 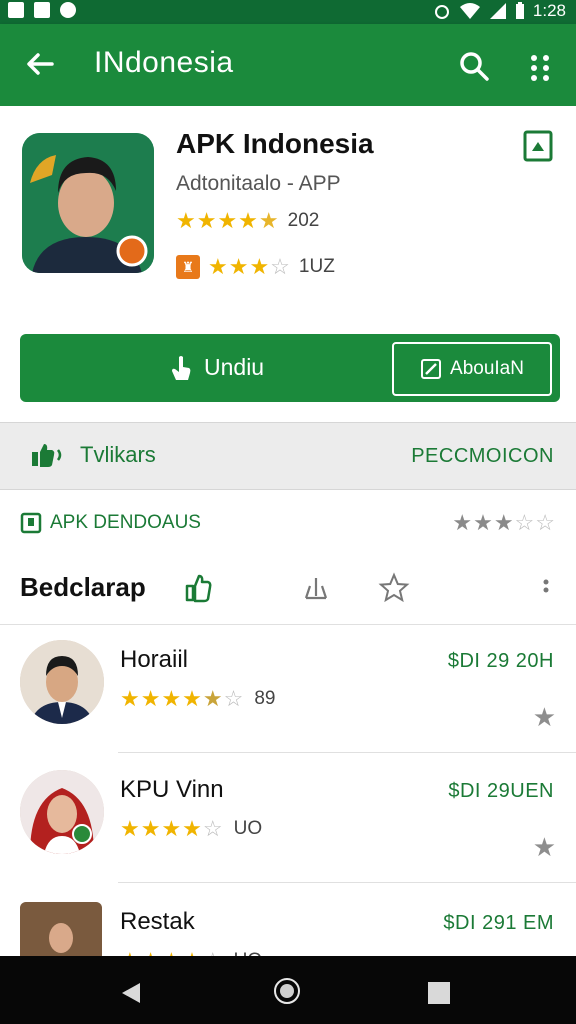 I want to click on section-divider, so click(x=288, y=624).